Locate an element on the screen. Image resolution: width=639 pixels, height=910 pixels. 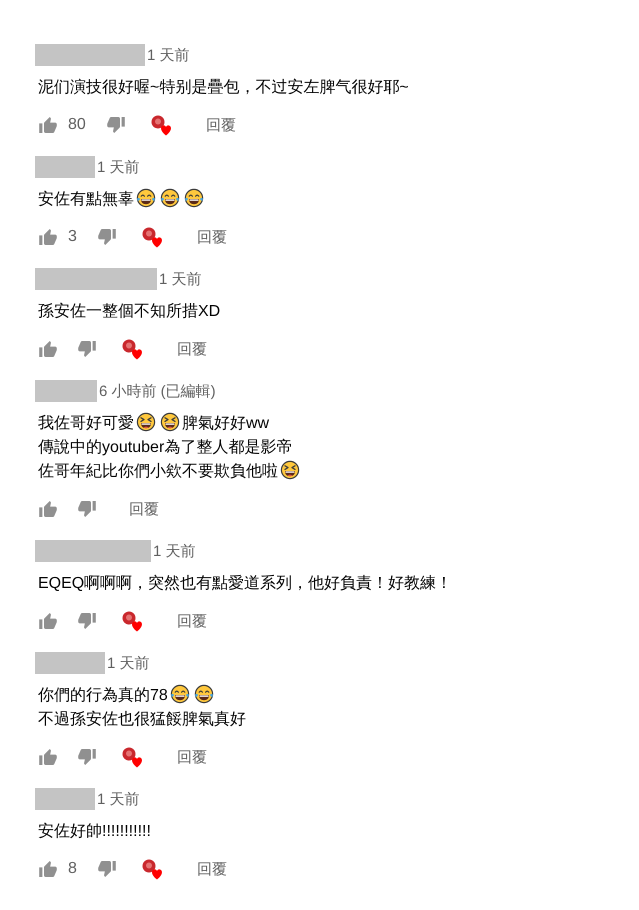
comment-text: EQEQ啊啊啊，突然也有點愛道系列，他好負責！好教練！ is located at coordinates (245, 583).